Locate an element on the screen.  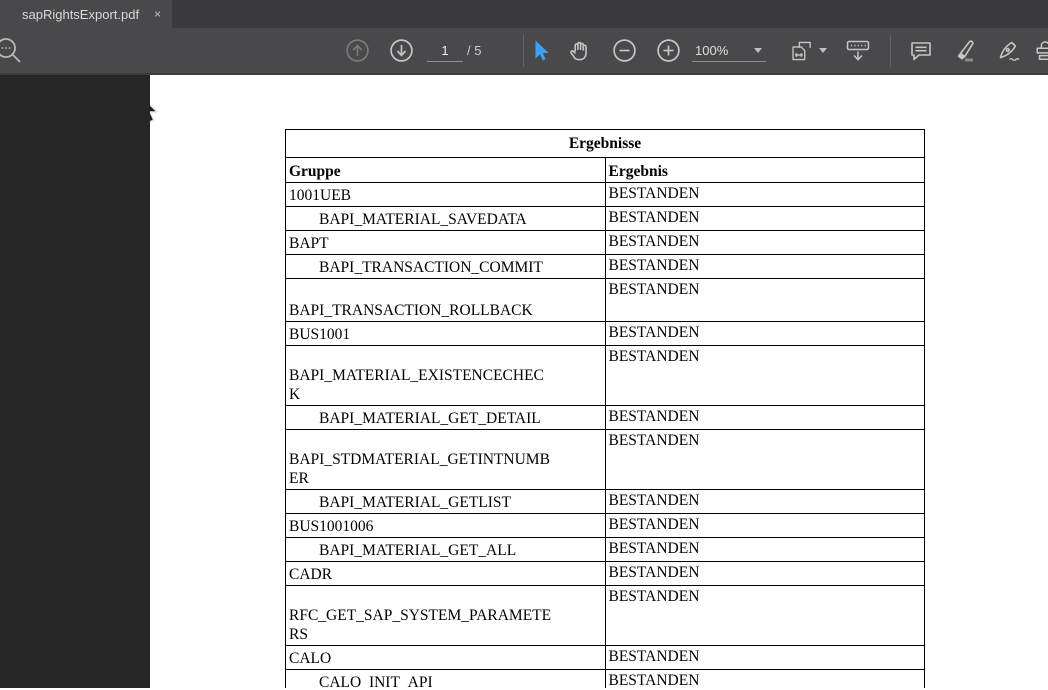
table-row: CALO BESTANDEN is located at coordinates (605, 657).